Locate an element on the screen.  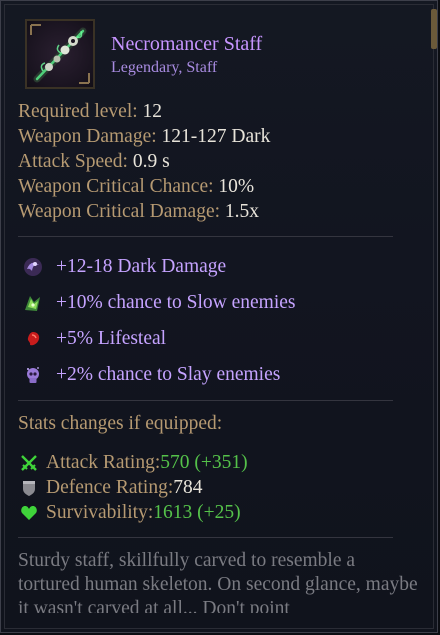
affix-dark-damage: +12-18 Dark Damage is located at coordinates (157, 267).